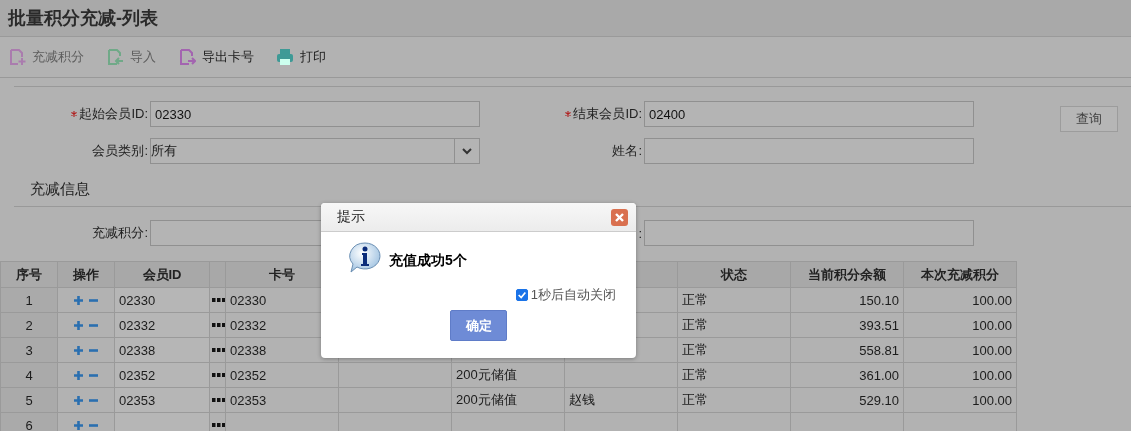 Image resolution: width=1131 pixels, height=431 pixels. I want to click on dialog-title: 提示, so click(351, 217).